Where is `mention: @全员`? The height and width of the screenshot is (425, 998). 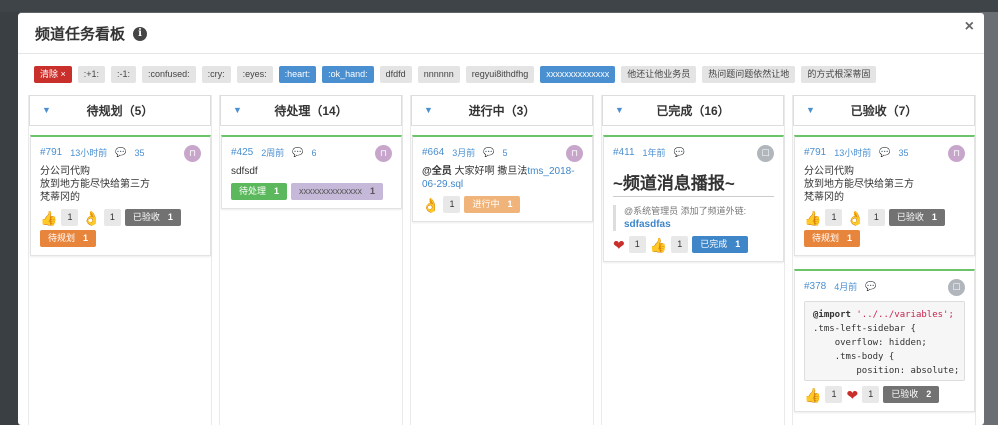
mention: @全员 is located at coordinates (437, 171).